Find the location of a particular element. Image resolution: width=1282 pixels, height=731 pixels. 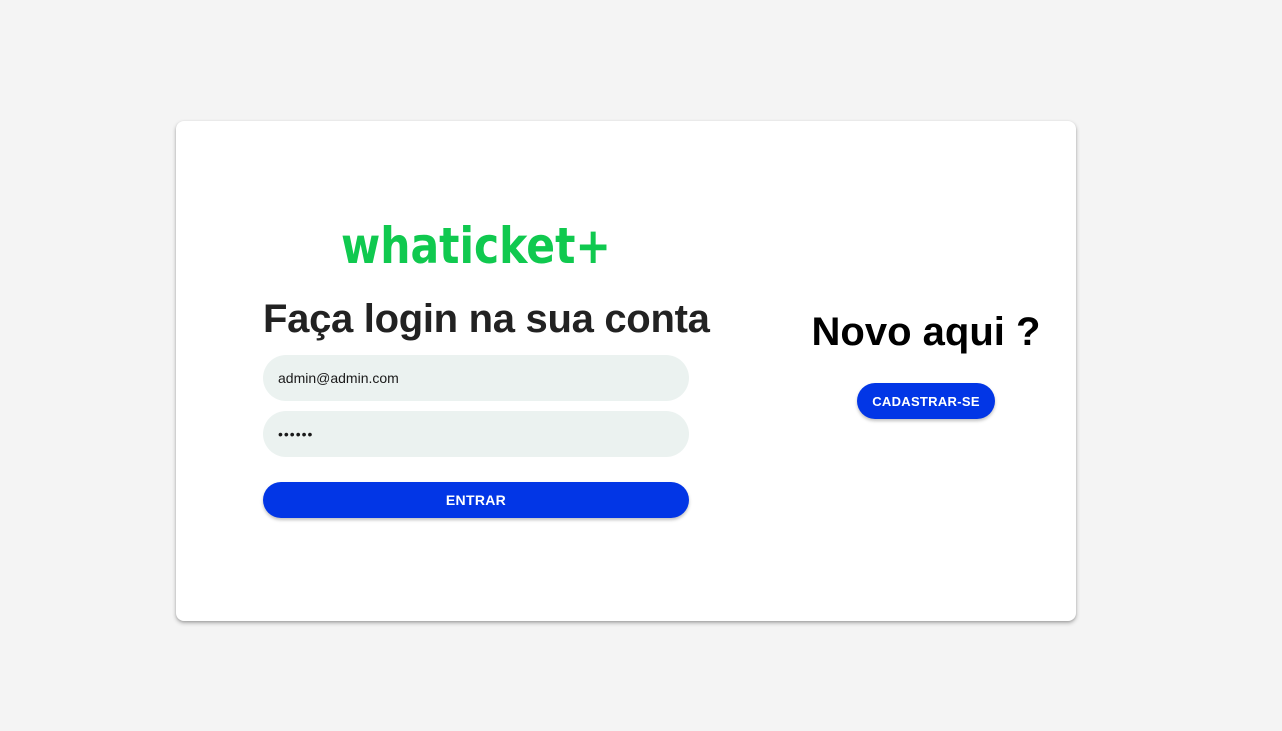

email-field is located at coordinates (476, 378).